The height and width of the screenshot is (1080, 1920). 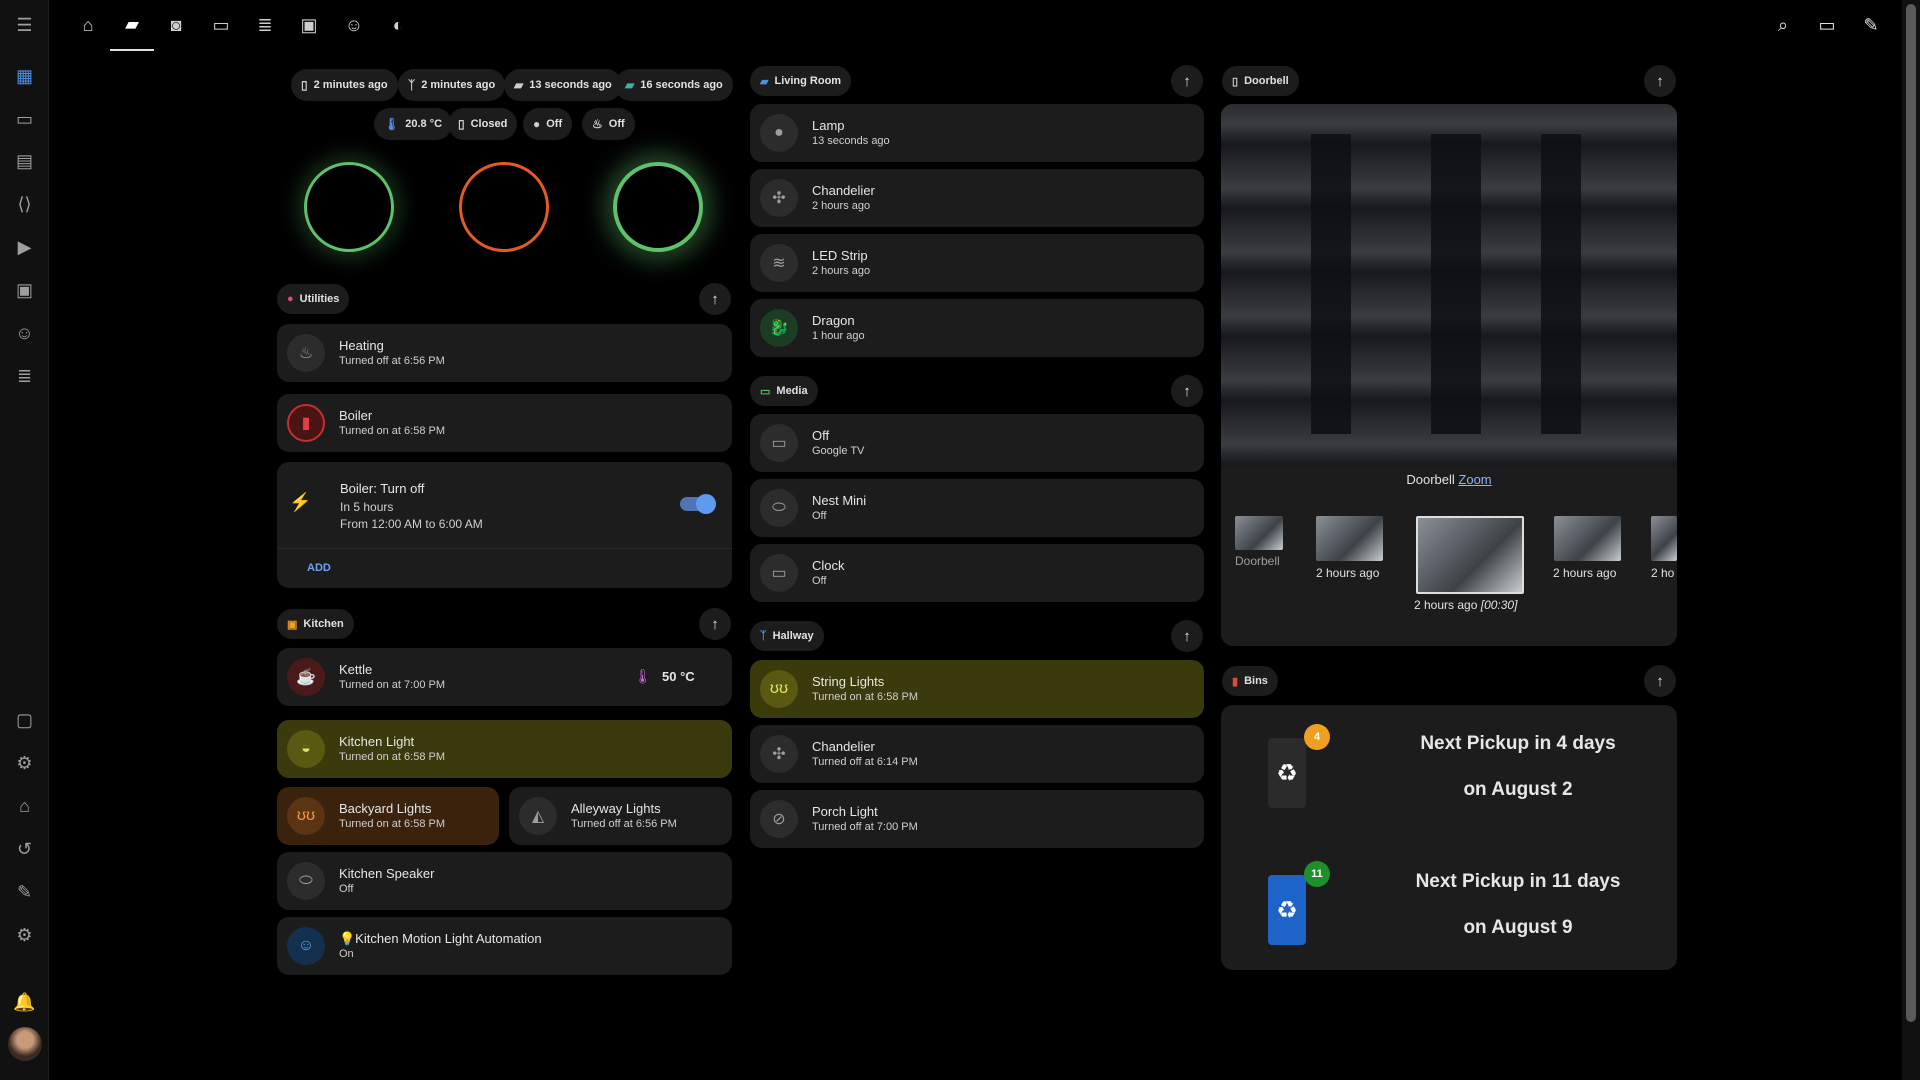 What do you see at coordinates (176, 25) in the screenshot?
I see `tab-laundry: ◙` at bounding box center [176, 25].